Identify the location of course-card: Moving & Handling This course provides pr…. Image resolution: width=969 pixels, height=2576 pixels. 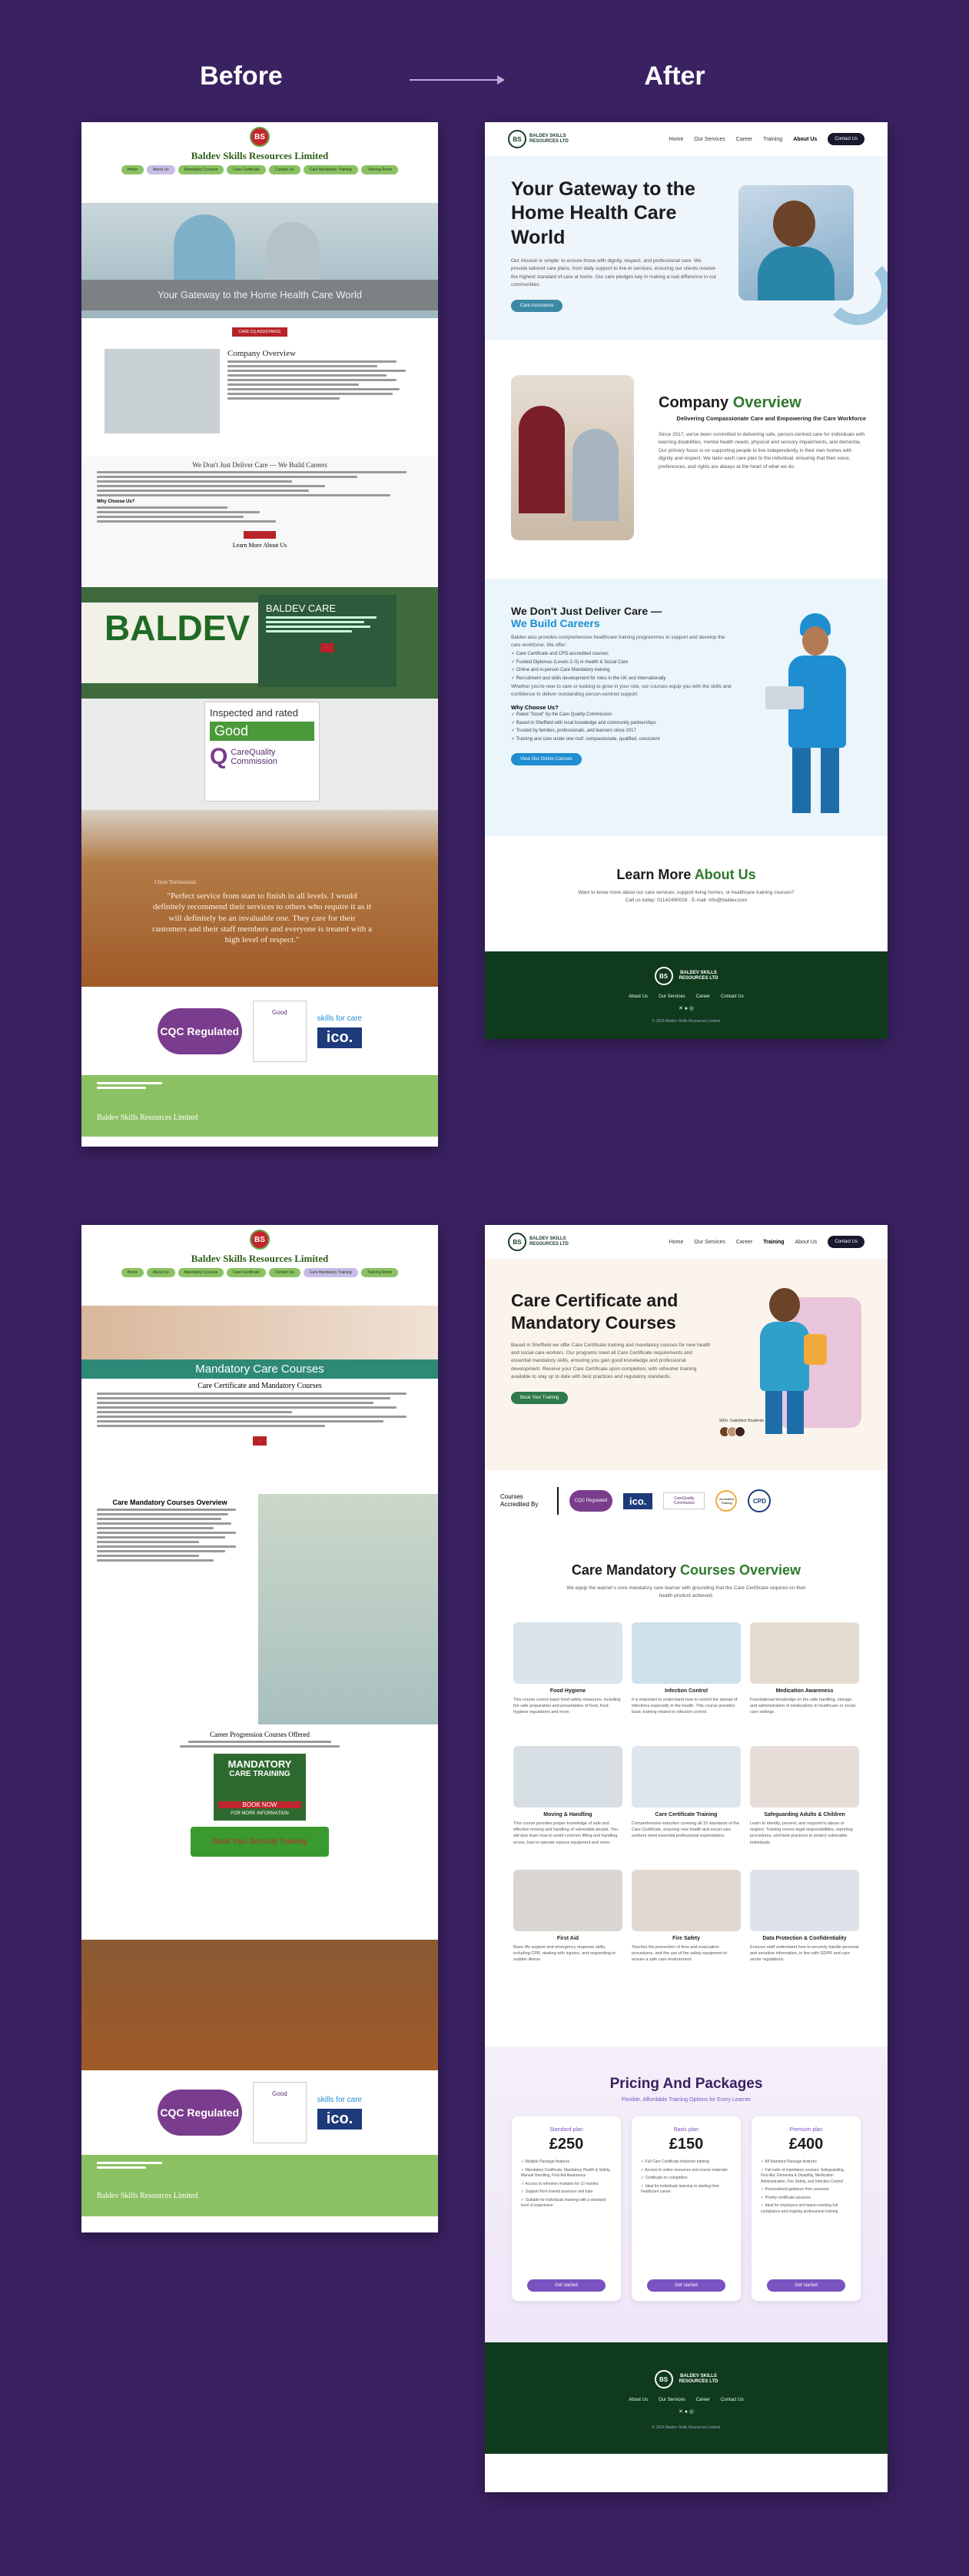
(568, 1802).